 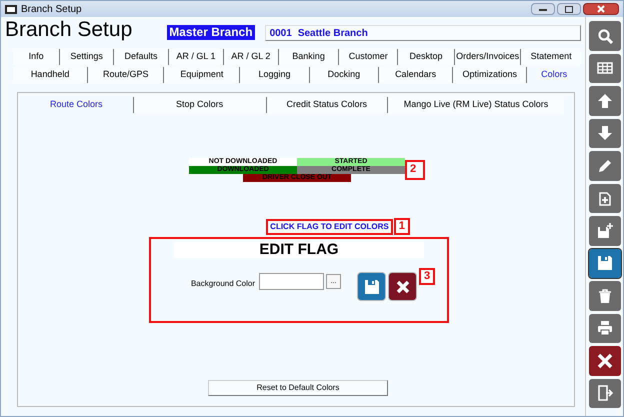 I want to click on tab: Optimizations, so click(x=490, y=75).